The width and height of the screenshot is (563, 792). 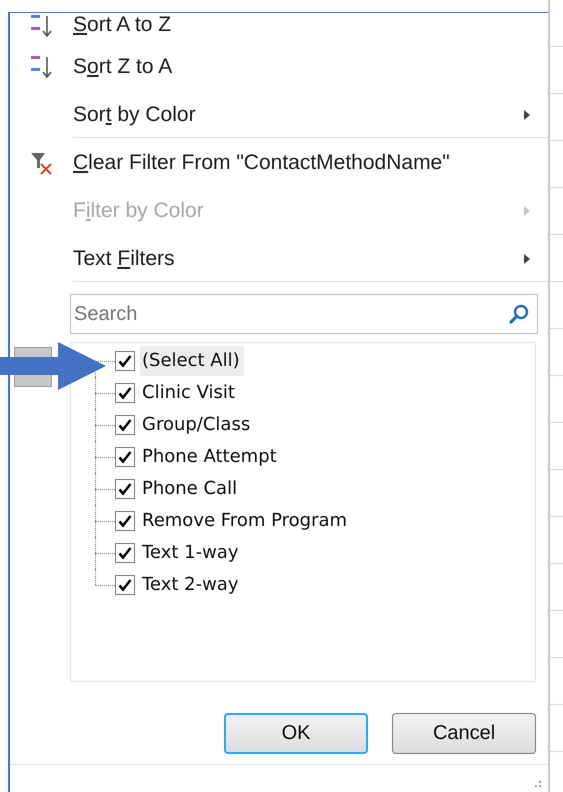 I want to click on menu-item: Sort by Color, so click(x=279, y=115).